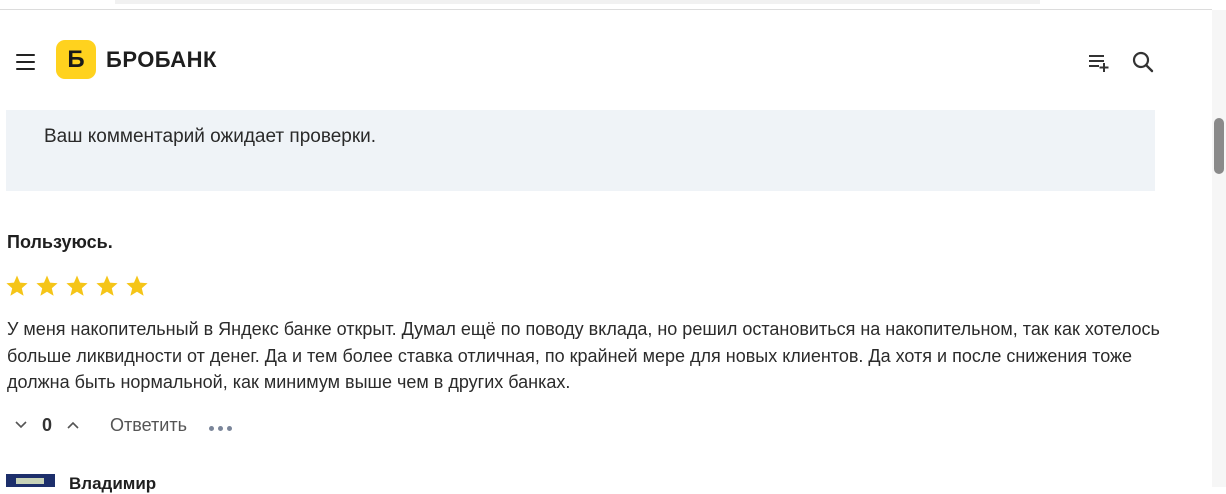 Image resolution: width=1226 pixels, height=494 pixels. I want to click on more-options-icon, so click(220, 425).